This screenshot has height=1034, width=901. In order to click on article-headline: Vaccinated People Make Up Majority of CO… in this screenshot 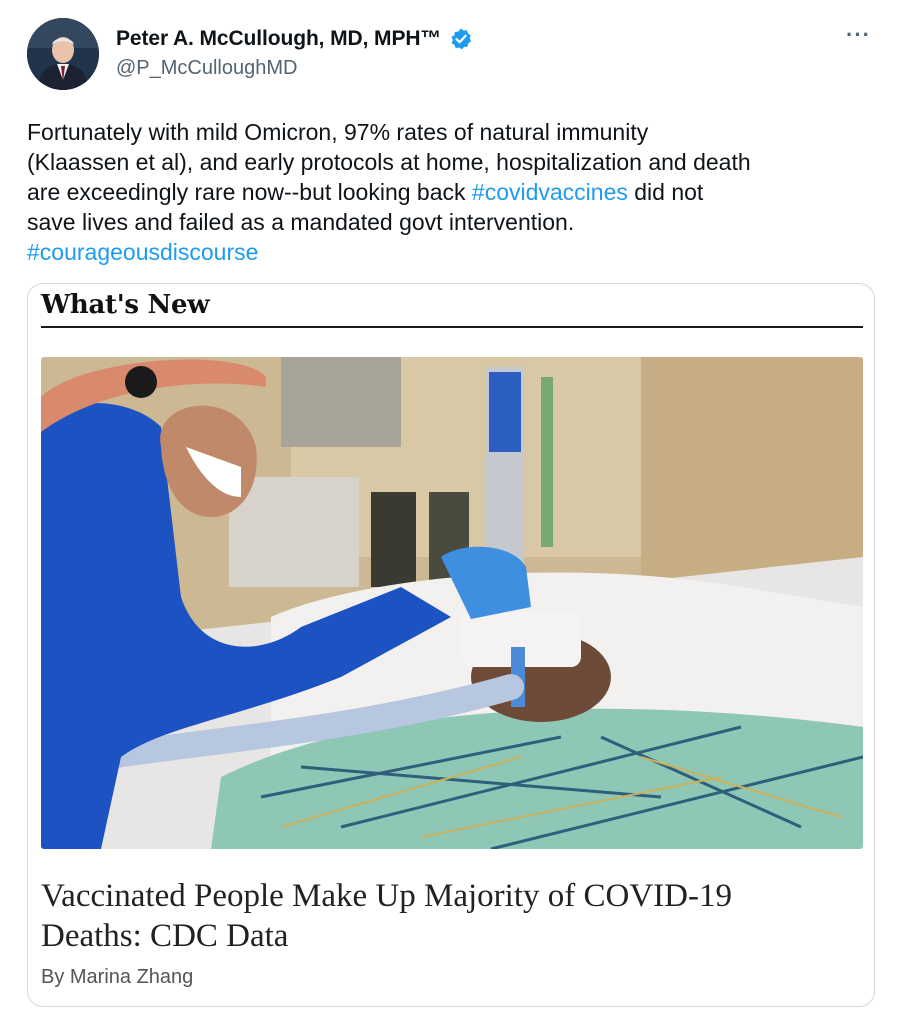, I will do `click(451, 916)`.